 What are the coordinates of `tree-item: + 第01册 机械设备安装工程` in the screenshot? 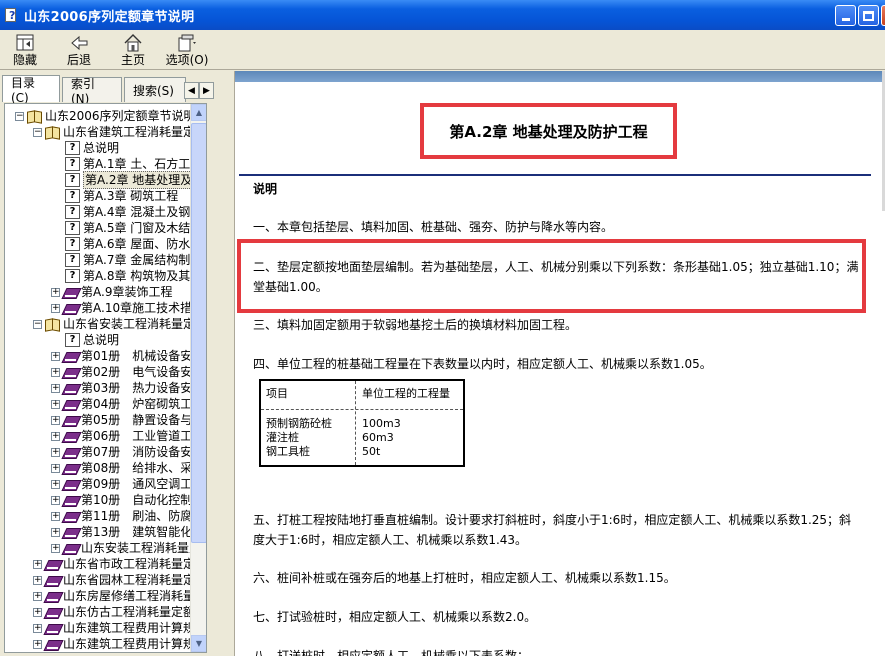 It's located at (105, 356).